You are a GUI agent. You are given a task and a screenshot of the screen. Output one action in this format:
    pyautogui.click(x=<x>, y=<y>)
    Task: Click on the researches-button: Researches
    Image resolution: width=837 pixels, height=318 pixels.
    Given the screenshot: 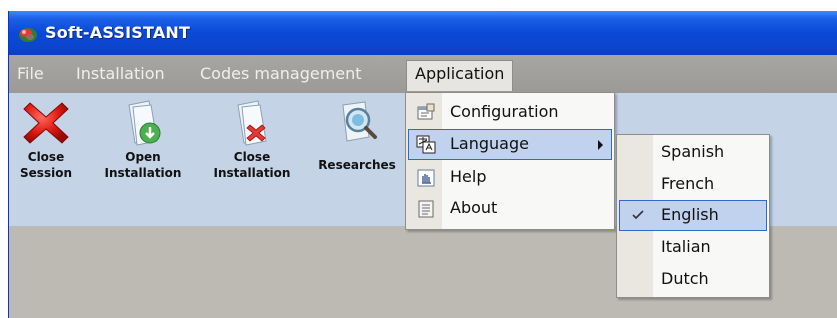 What is the action you would take?
    pyautogui.click(x=357, y=135)
    